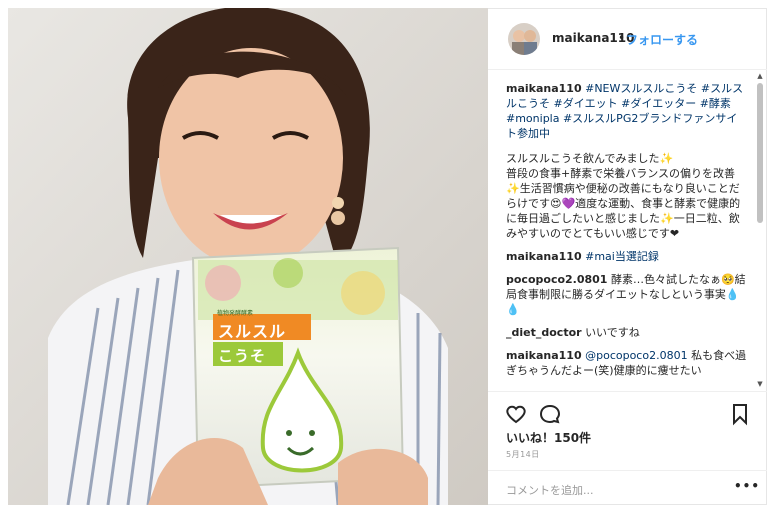 The height and width of the screenshot is (513, 775). What do you see at coordinates (662, 39) in the screenshot?
I see `follow-button: フォローする` at bounding box center [662, 39].